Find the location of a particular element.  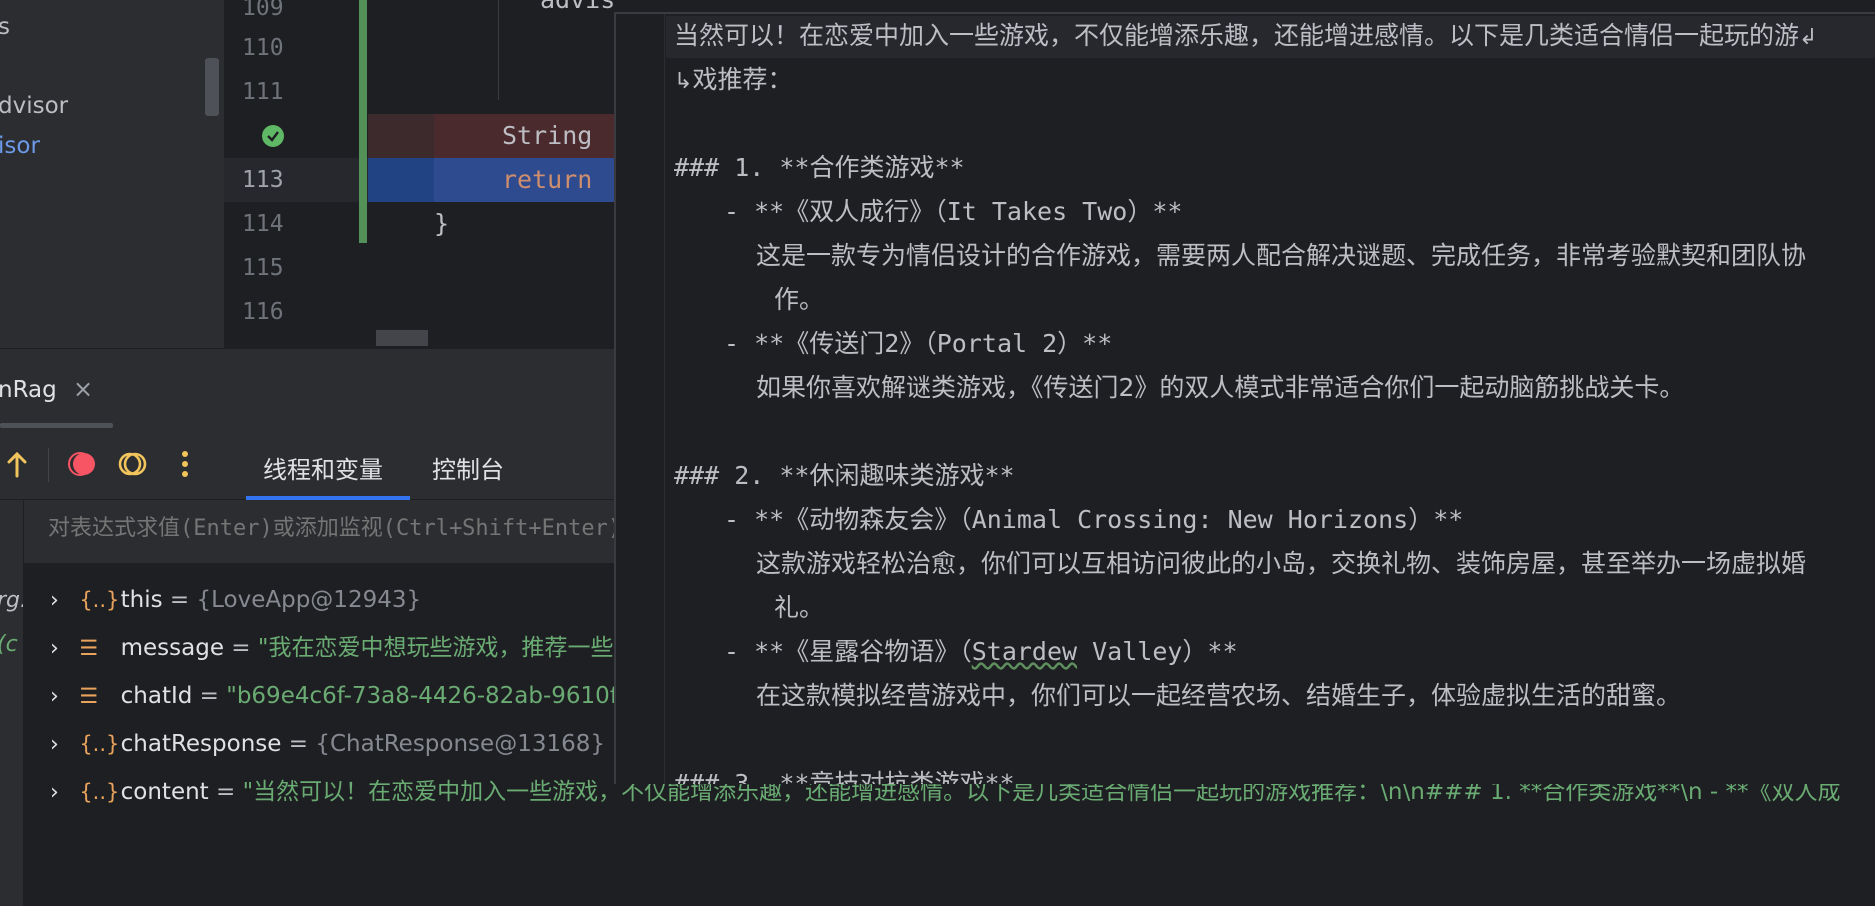

tree-item-label: isor is located at coordinates (20, 146).